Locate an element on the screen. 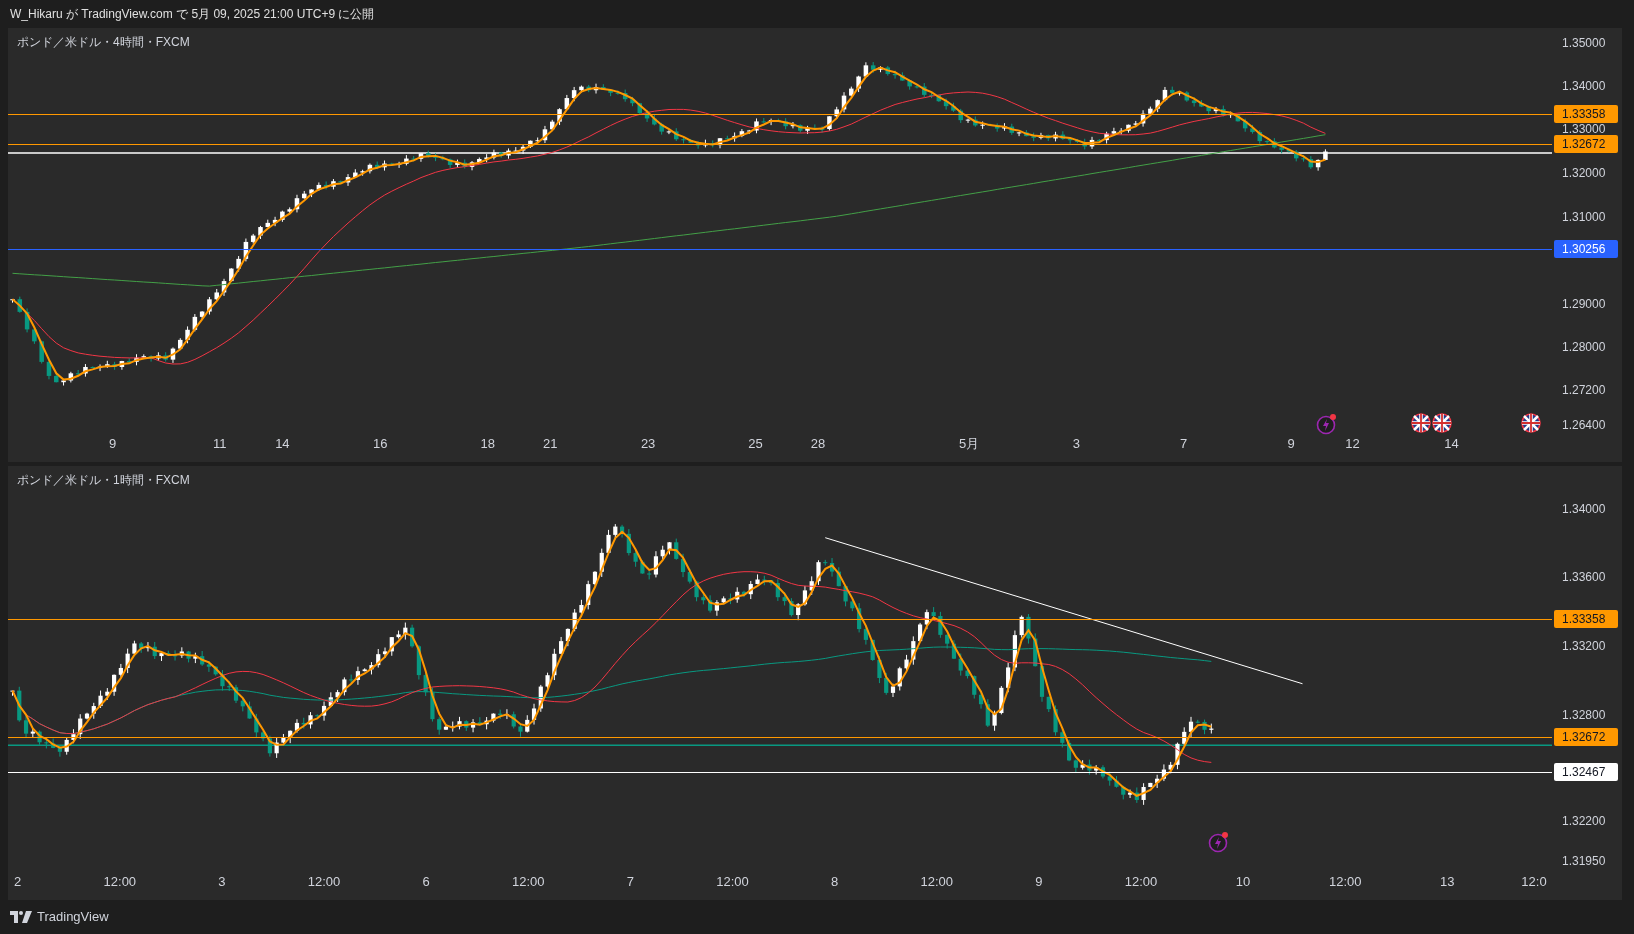  chart-title: ポンド／米ドル・1時間・FXCM is located at coordinates (103, 480).